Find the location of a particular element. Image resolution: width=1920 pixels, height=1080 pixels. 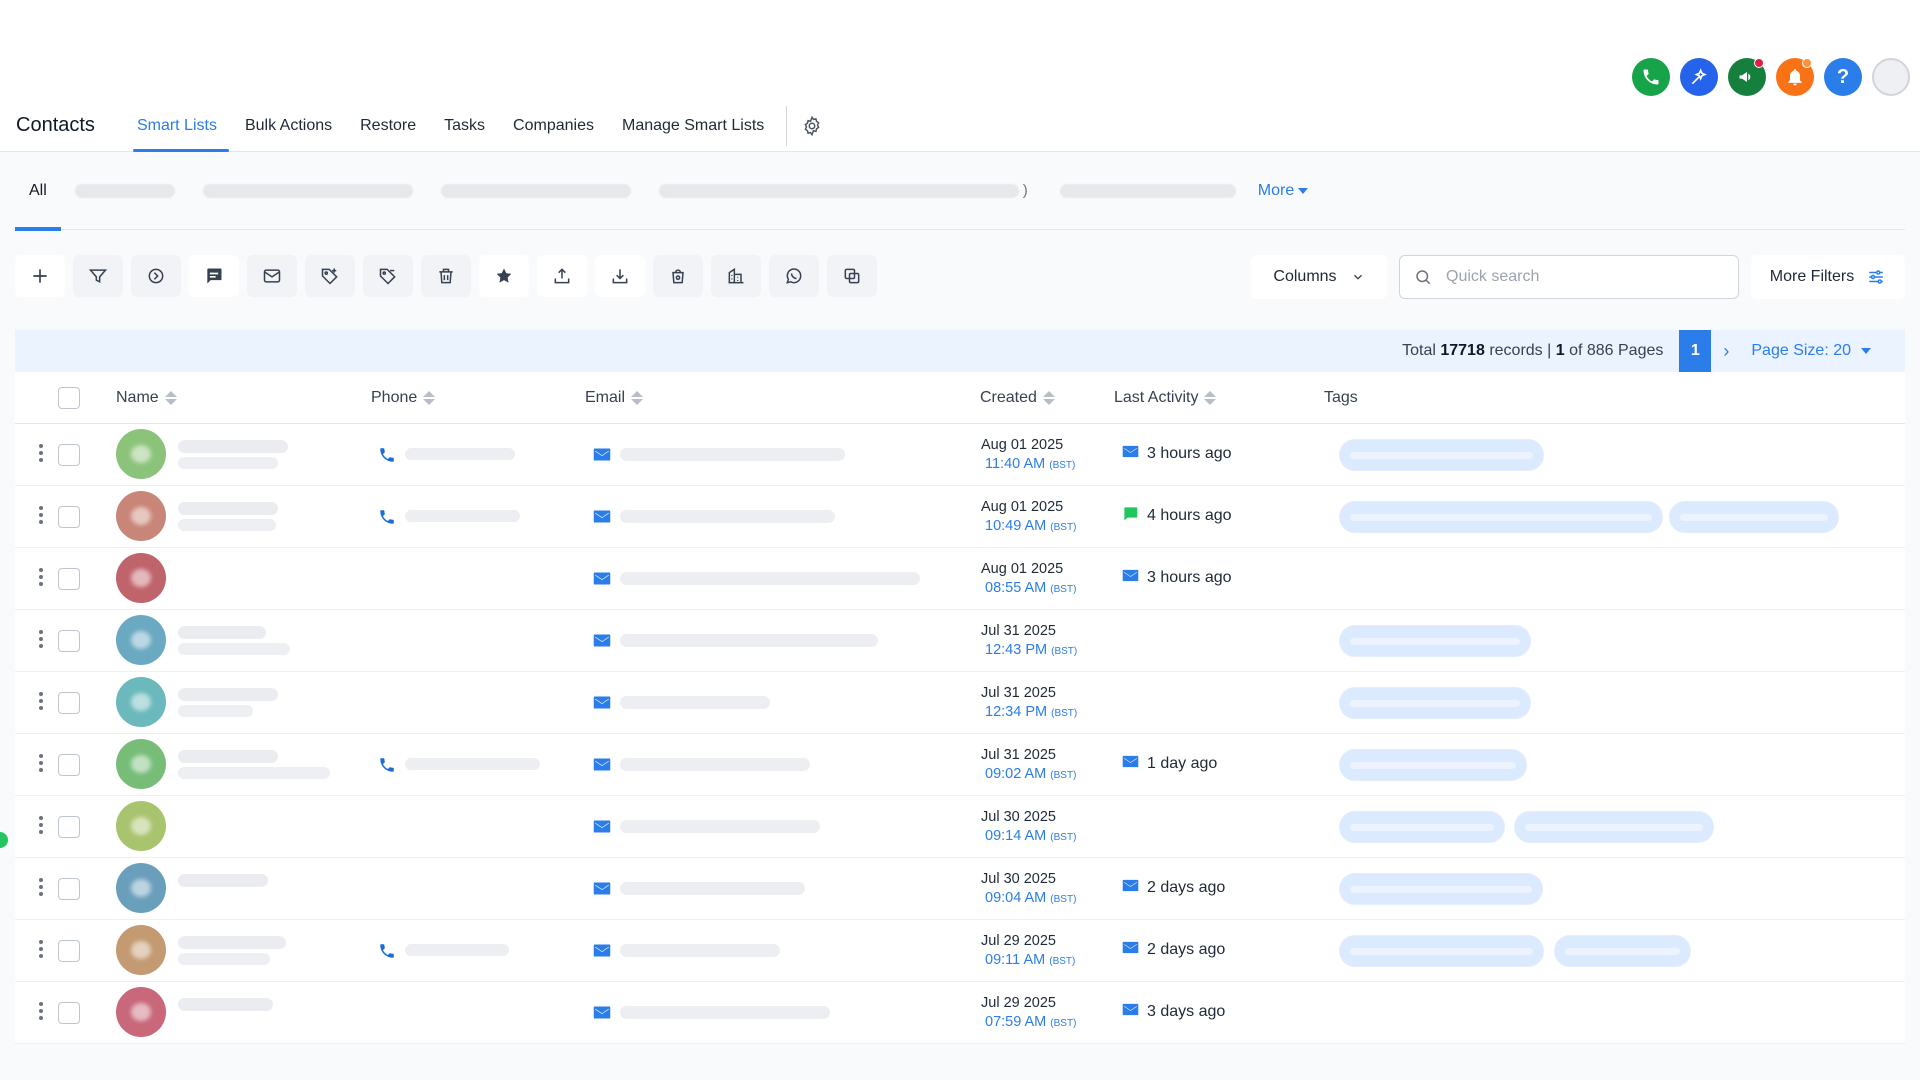

phone-call-icon is located at coordinates (1651, 77).